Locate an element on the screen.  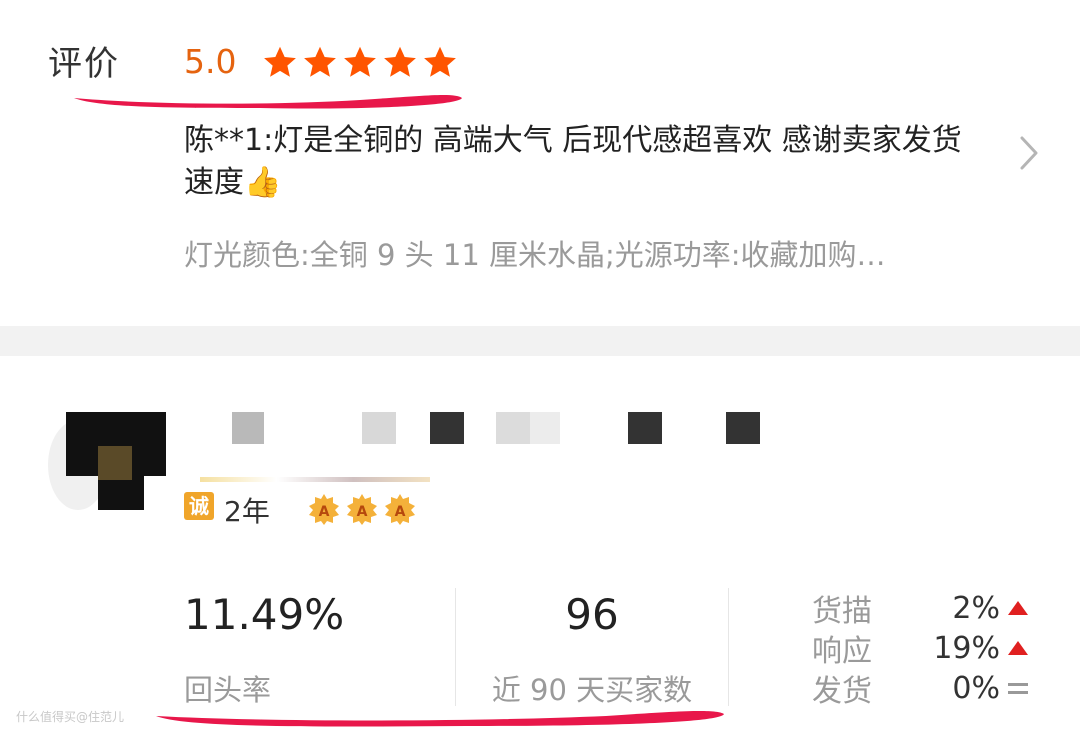
rating-label: 响应 is located at coordinates (842, 651).